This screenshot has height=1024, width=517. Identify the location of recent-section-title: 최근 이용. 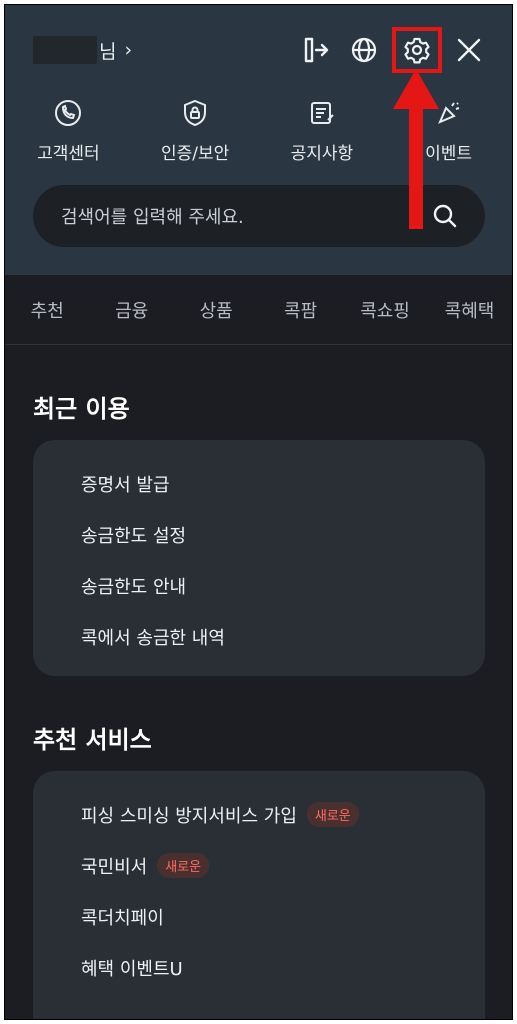
(81, 409).